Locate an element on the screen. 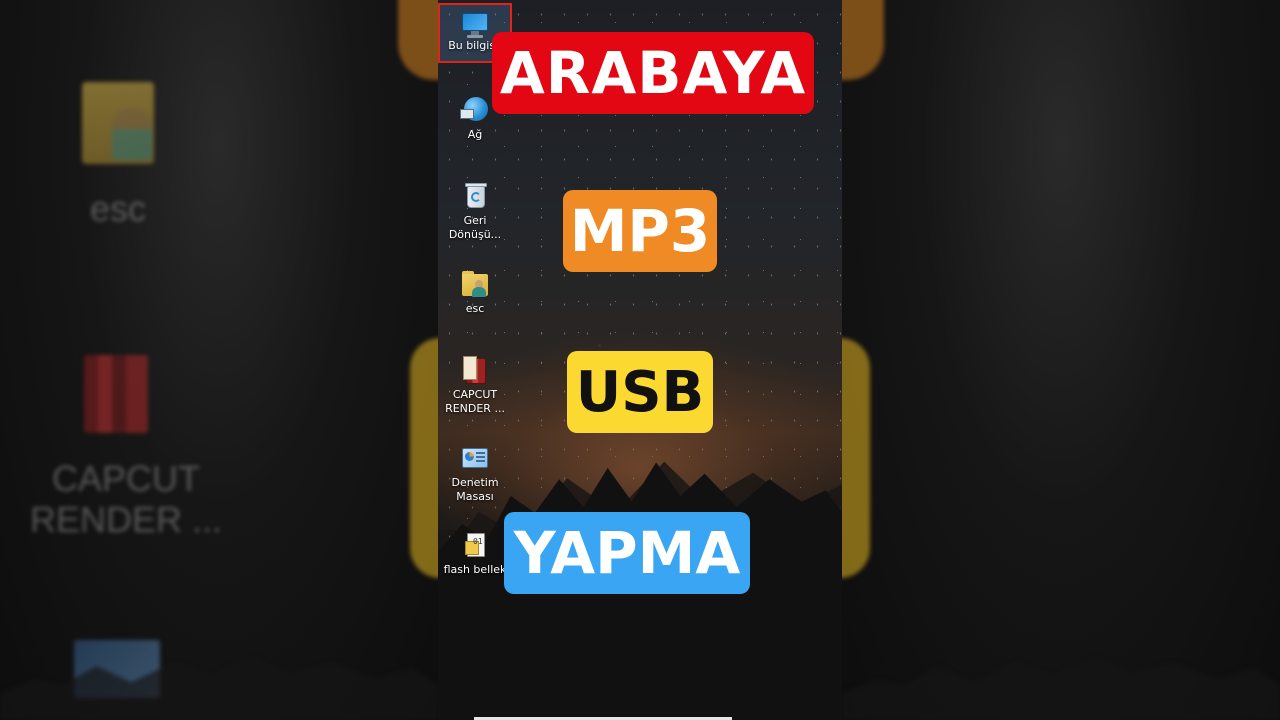  caption-mp3: MP3 is located at coordinates (640, 231).